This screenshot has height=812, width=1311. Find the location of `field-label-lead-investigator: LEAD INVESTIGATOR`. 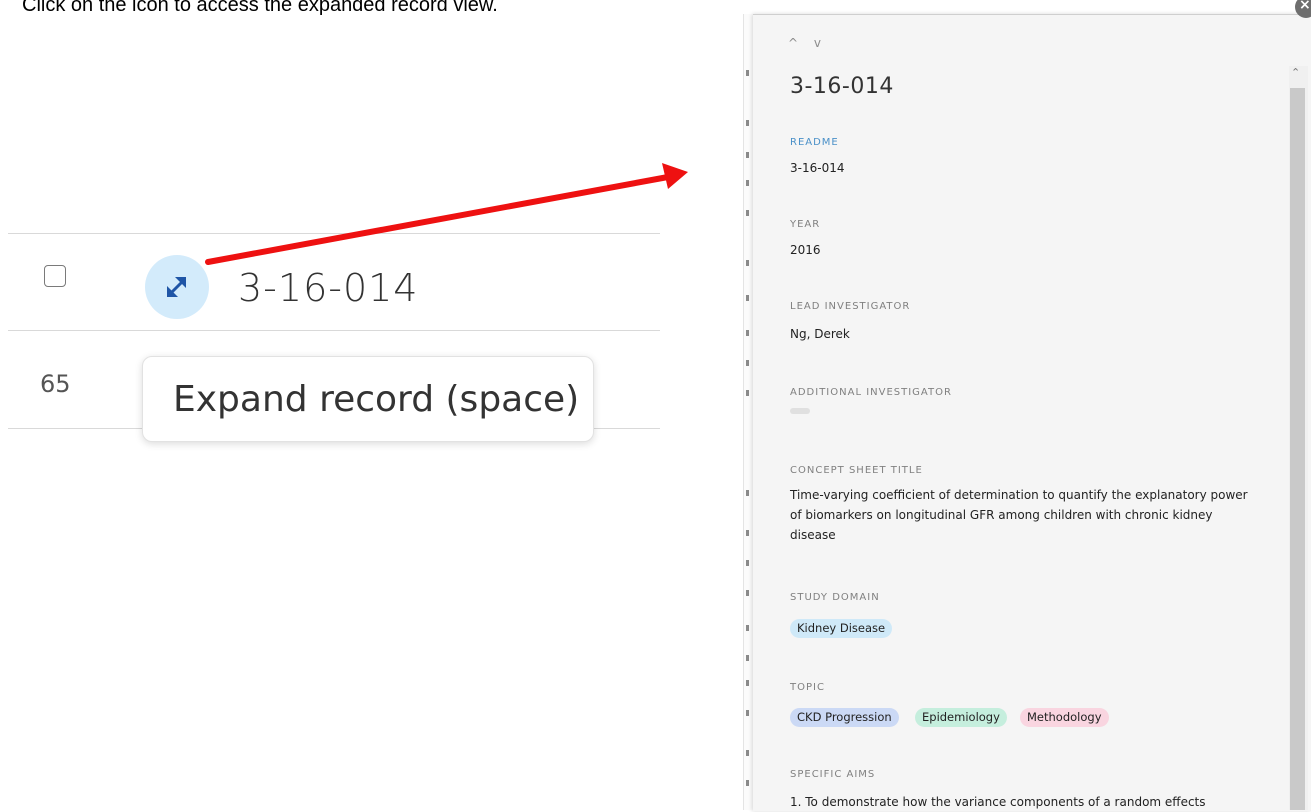

field-label-lead-investigator: LEAD INVESTIGATOR is located at coordinates (850, 306).